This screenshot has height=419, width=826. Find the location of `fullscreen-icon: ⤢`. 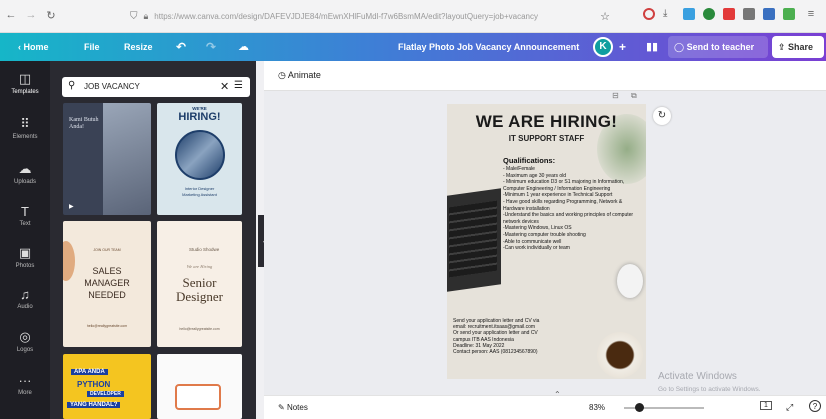

fullscreen-icon: ⤢ is located at coordinates (789, 407).